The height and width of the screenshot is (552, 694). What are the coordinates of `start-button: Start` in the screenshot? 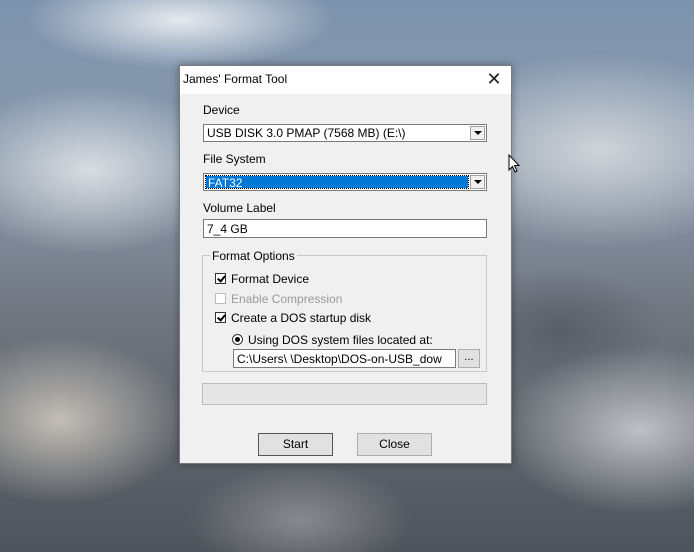 It's located at (295, 444).